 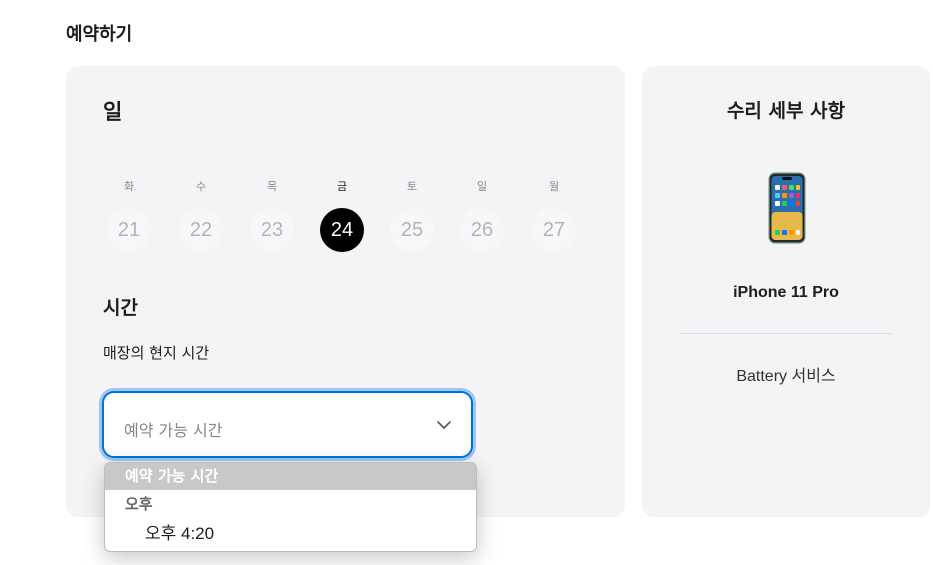 I want to click on date-button: 25, so click(x=412, y=230).